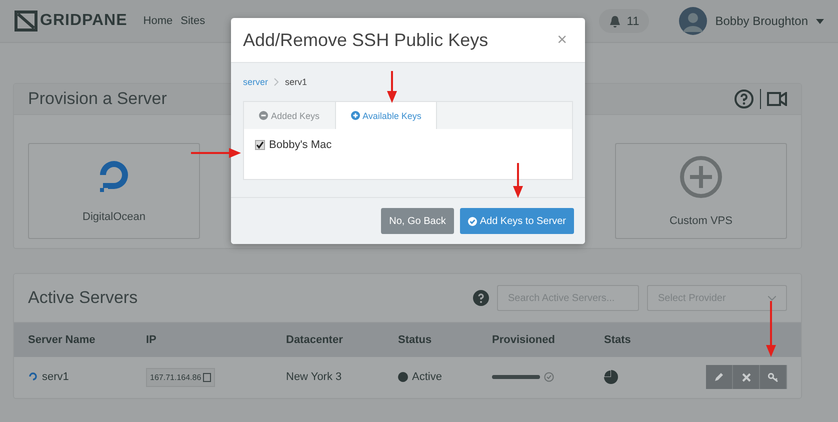 This screenshot has height=422, width=838. Describe the element at coordinates (693, 21) in the screenshot. I see `avatar` at that location.